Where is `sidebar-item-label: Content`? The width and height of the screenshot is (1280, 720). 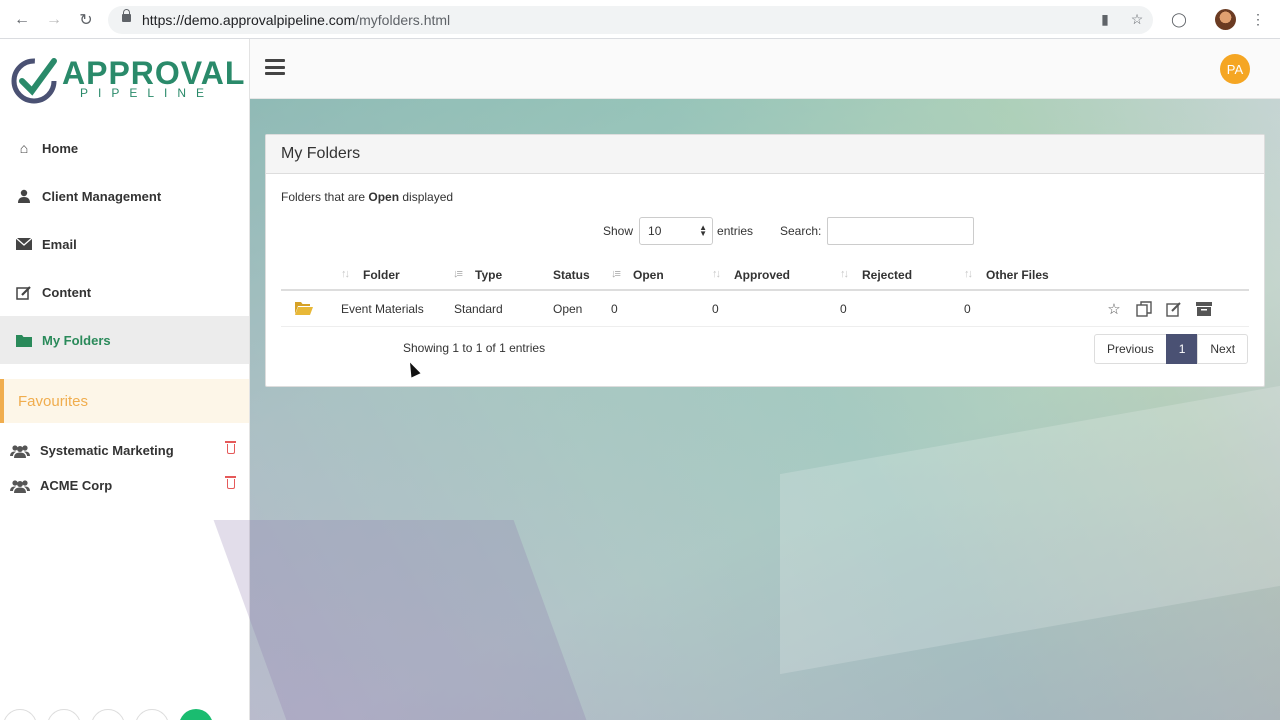
sidebar-item-label: Content is located at coordinates (67, 292).